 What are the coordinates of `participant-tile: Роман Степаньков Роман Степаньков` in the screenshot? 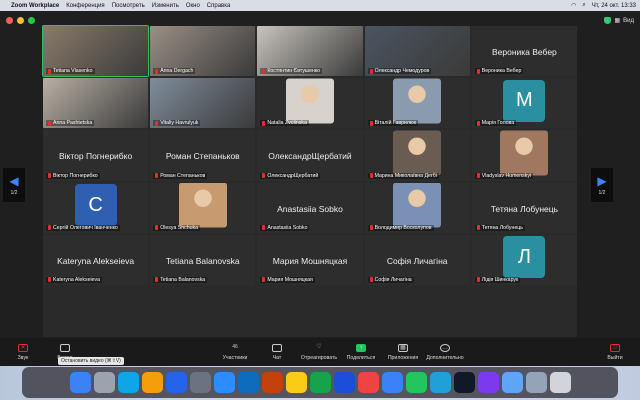 It's located at (203, 155).